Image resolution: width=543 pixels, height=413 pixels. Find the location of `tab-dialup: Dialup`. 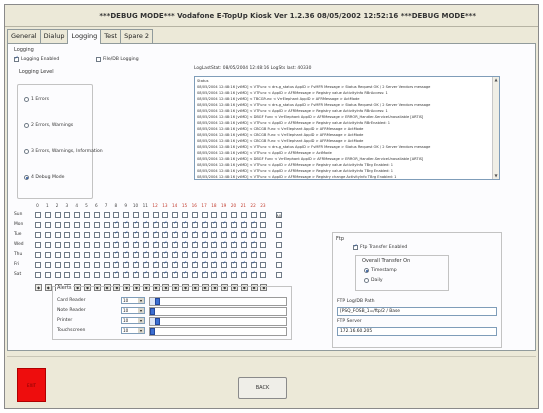

tab-dialup: Dialup is located at coordinates (54, 36).